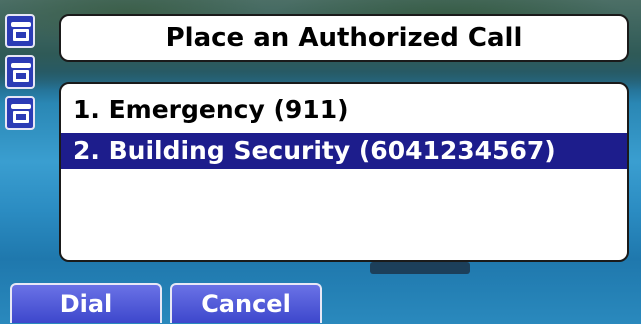 The width and height of the screenshot is (641, 324). I want to click on dial-button: Dial, so click(86, 303).